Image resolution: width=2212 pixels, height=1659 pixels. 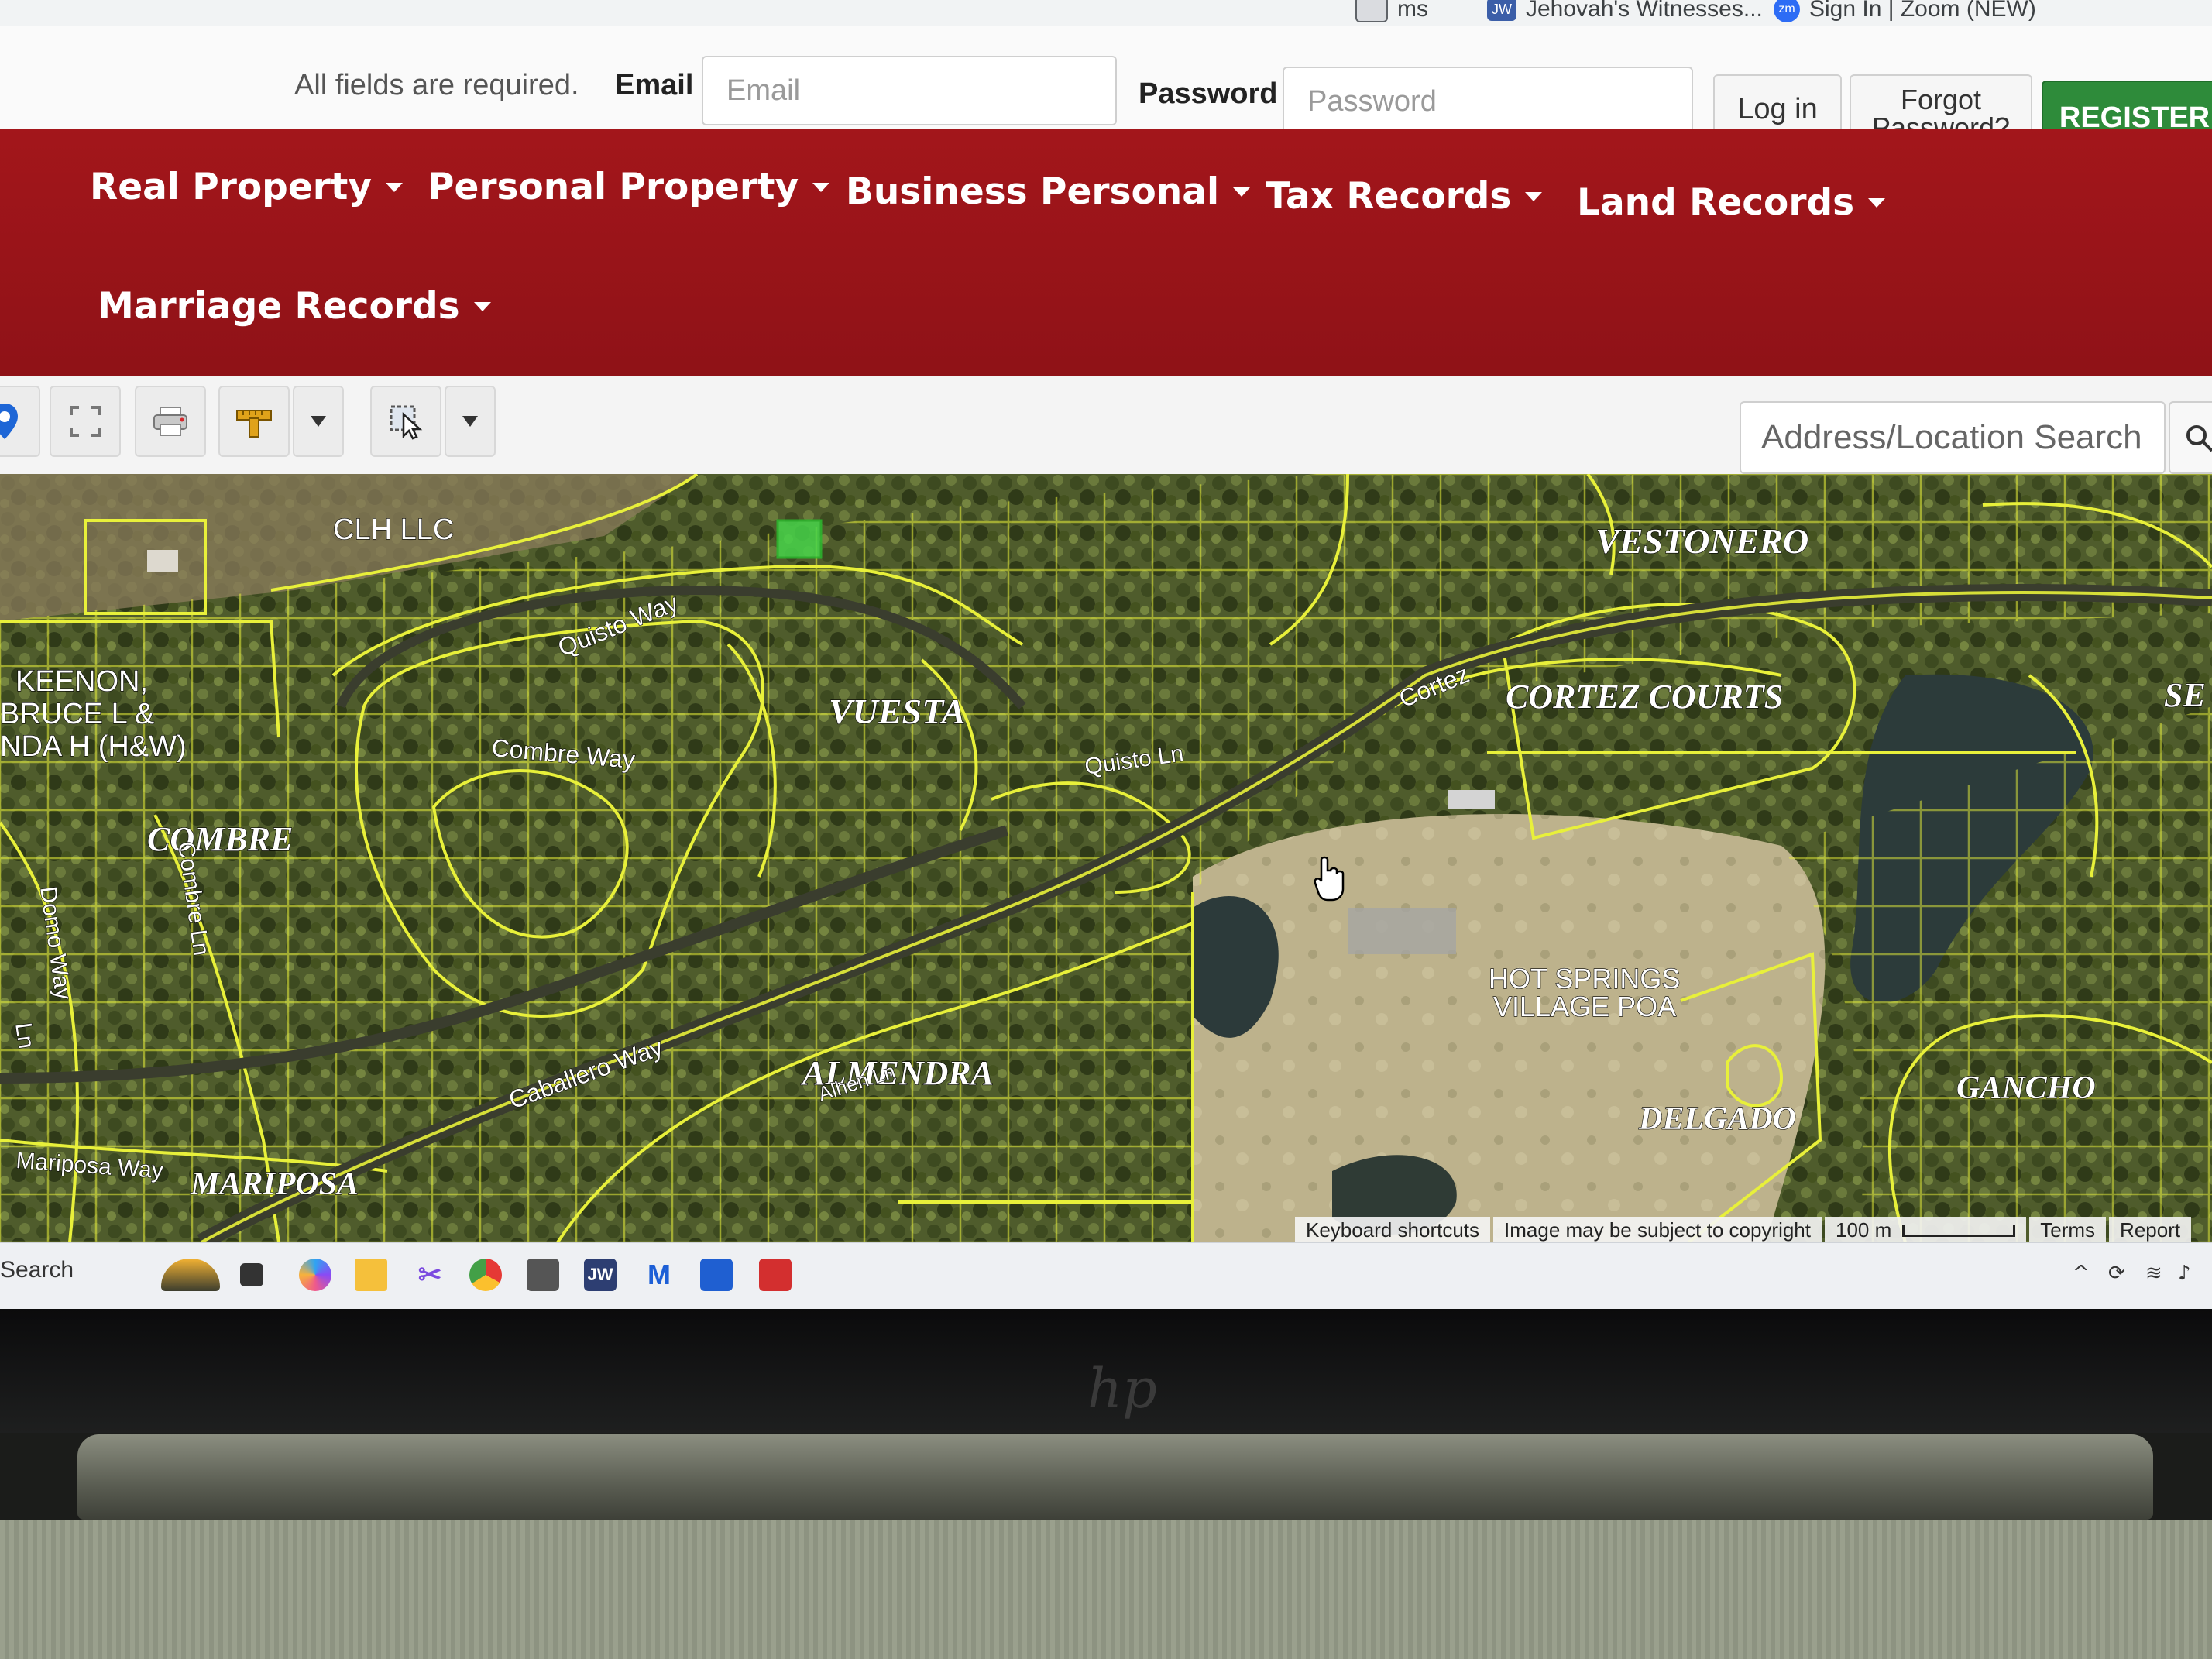 I want to click on taskbar-search: Search, so click(x=37, y=1270).